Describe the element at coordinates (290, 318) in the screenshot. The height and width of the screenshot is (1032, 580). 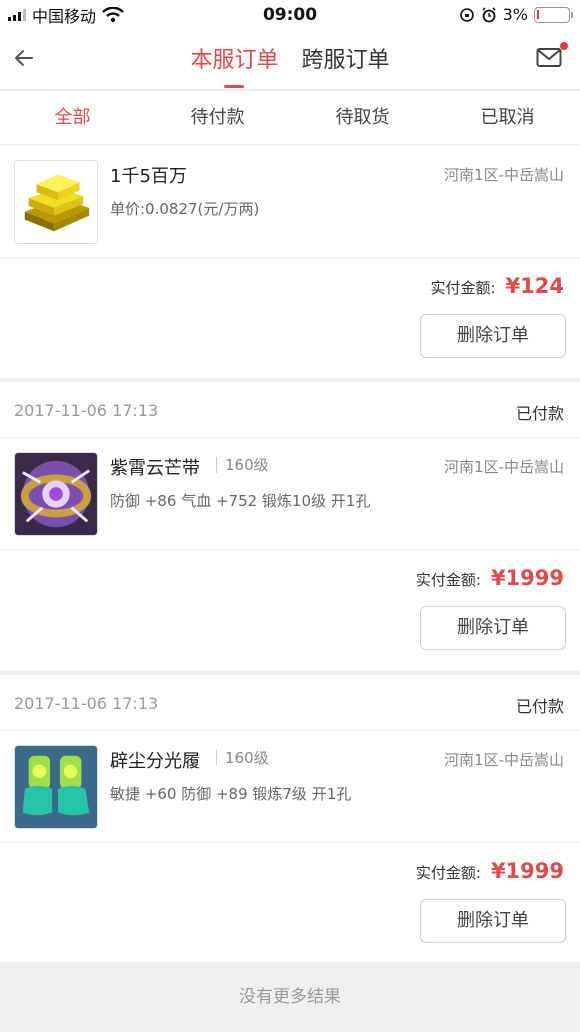
I see `order-footer: 实付金额: ¥124 删除订单` at that location.